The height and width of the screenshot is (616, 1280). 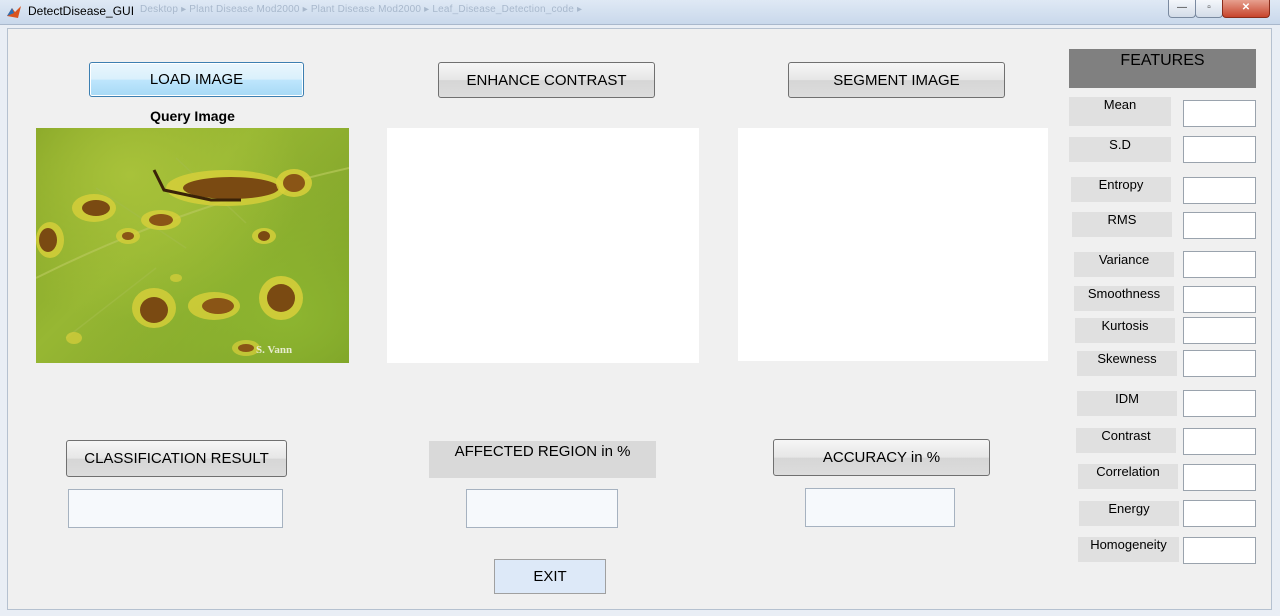 I want to click on load-image-button: LOAD IMAGE, so click(x=196, y=79).